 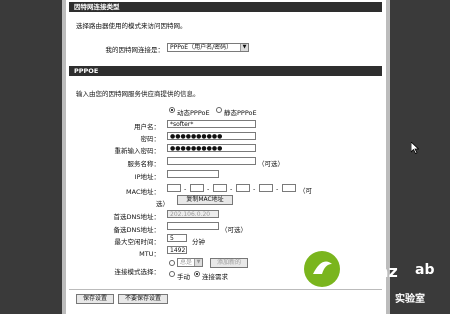 What do you see at coordinates (198, 242) in the screenshot?
I see `idle-time-unit: 分钟` at bounding box center [198, 242].